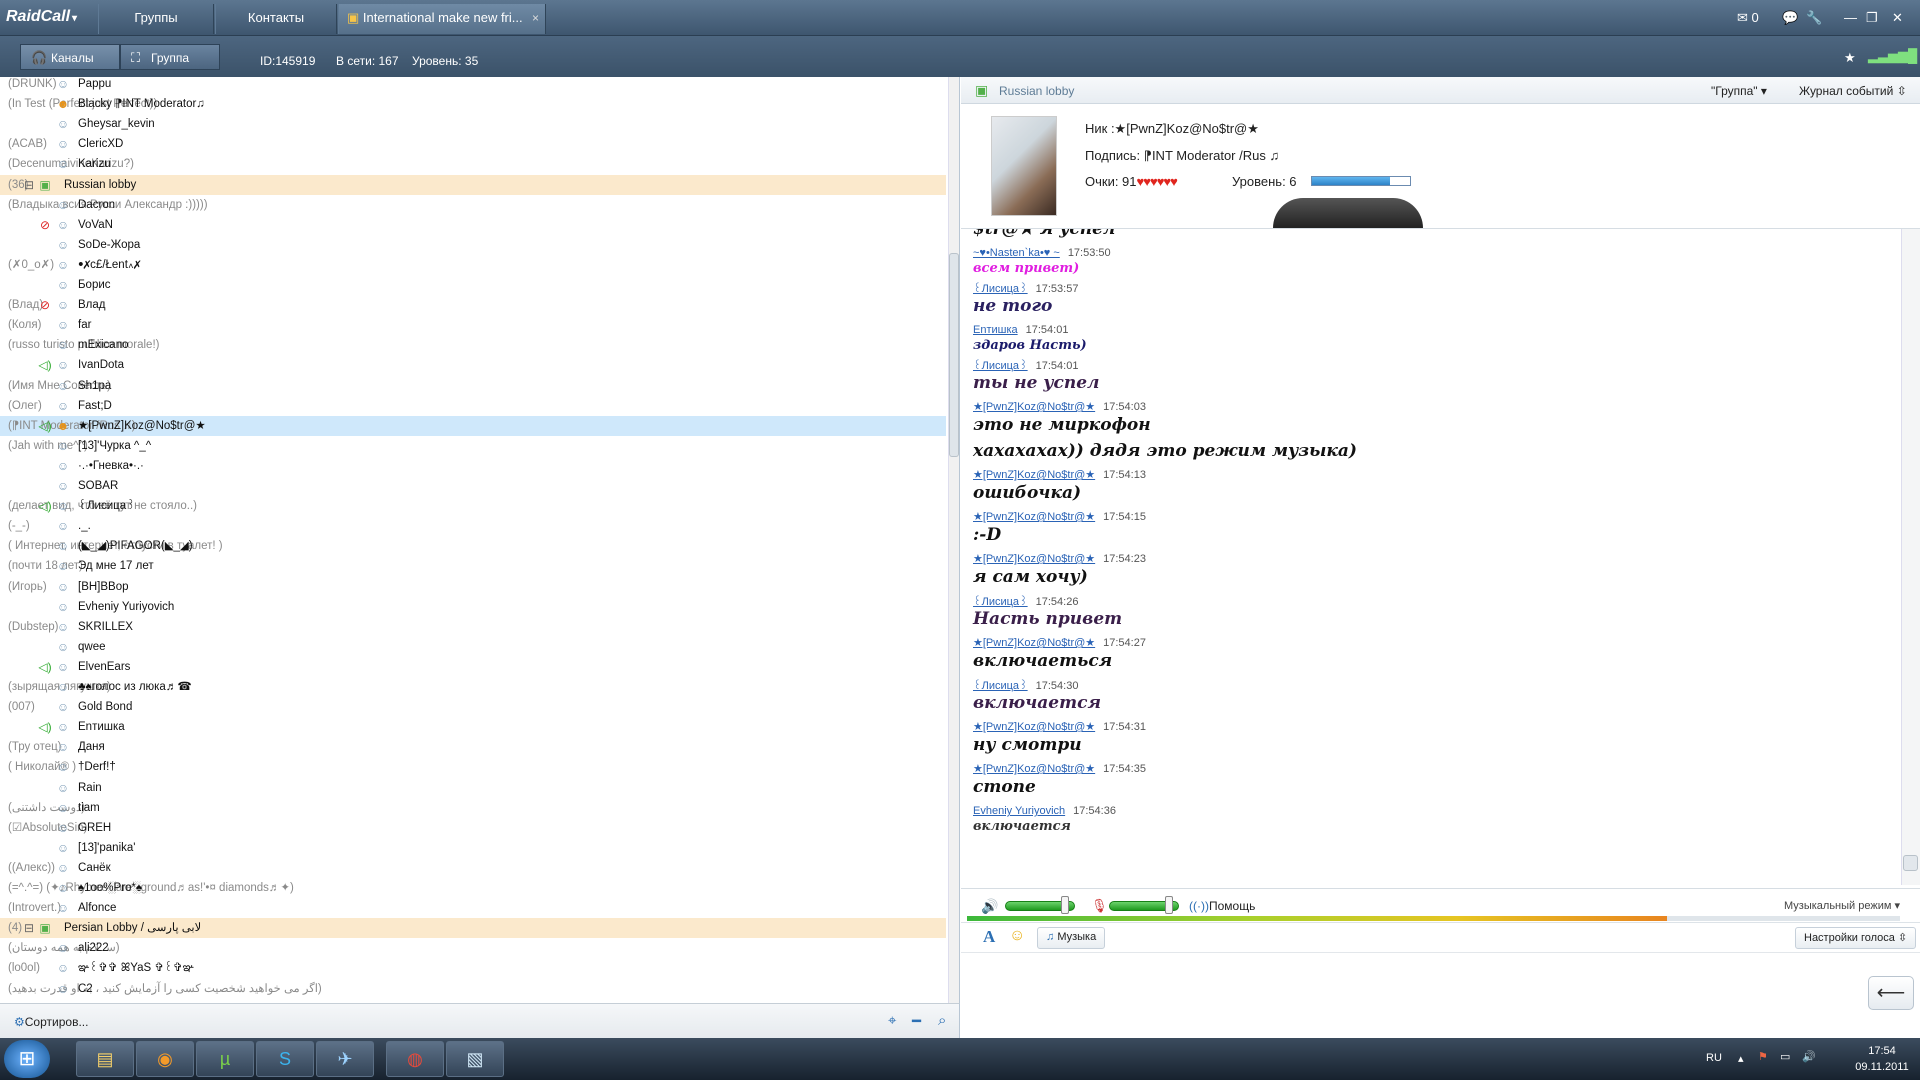  I want to click on tab-channel: ▣ International make new fri... ×, so click(442, 19).